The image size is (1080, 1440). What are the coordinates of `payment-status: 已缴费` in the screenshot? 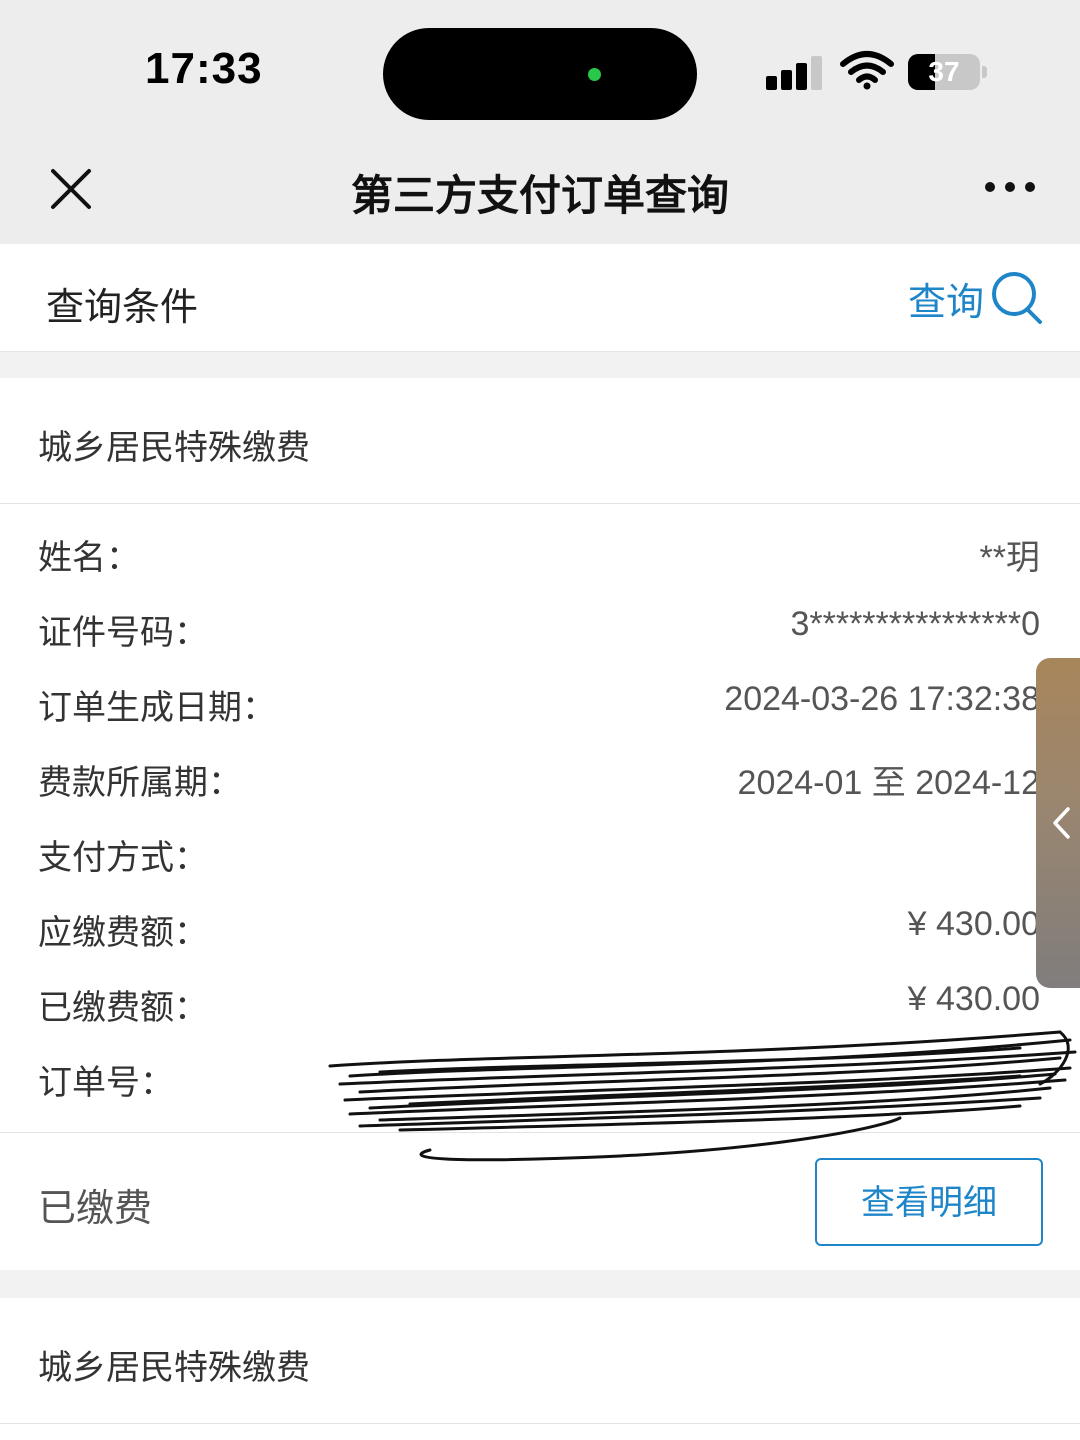 It's located at (95, 1208).